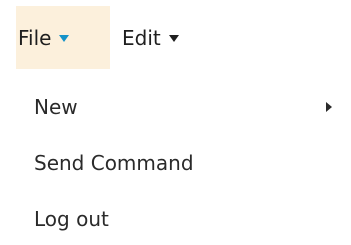 This screenshot has width=351, height=245. Describe the element at coordinates (71, 219) in the screenshot. I see `menu-item-log-out-label: Log out` at that location.